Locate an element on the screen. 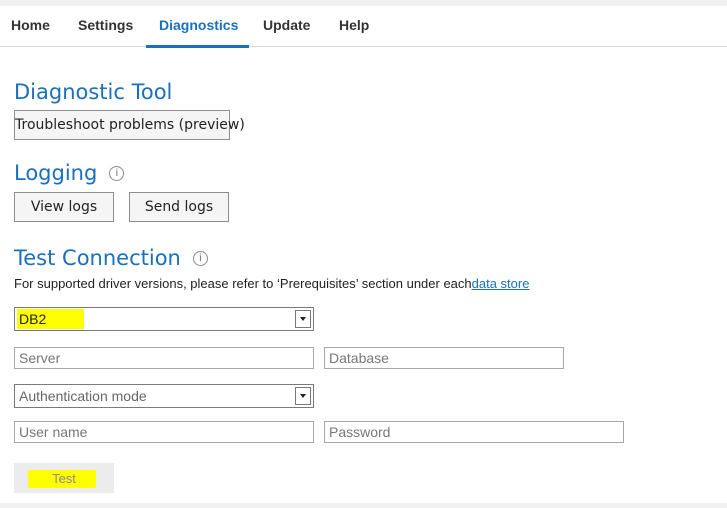 The image size is (727, 508). send-logs-button: Send logs is located at coordinates (179, 207).